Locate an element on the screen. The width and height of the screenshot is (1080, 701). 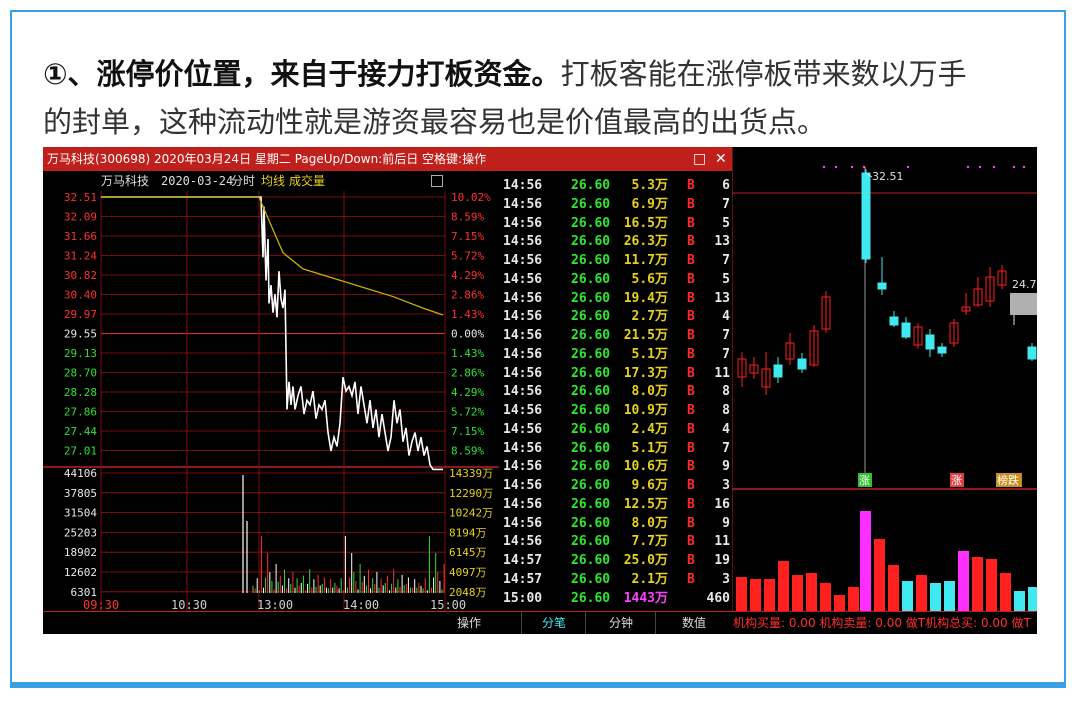
tick-row: 14:56 26.60 10.6万 B 9 is located at coordinates (616, 467).